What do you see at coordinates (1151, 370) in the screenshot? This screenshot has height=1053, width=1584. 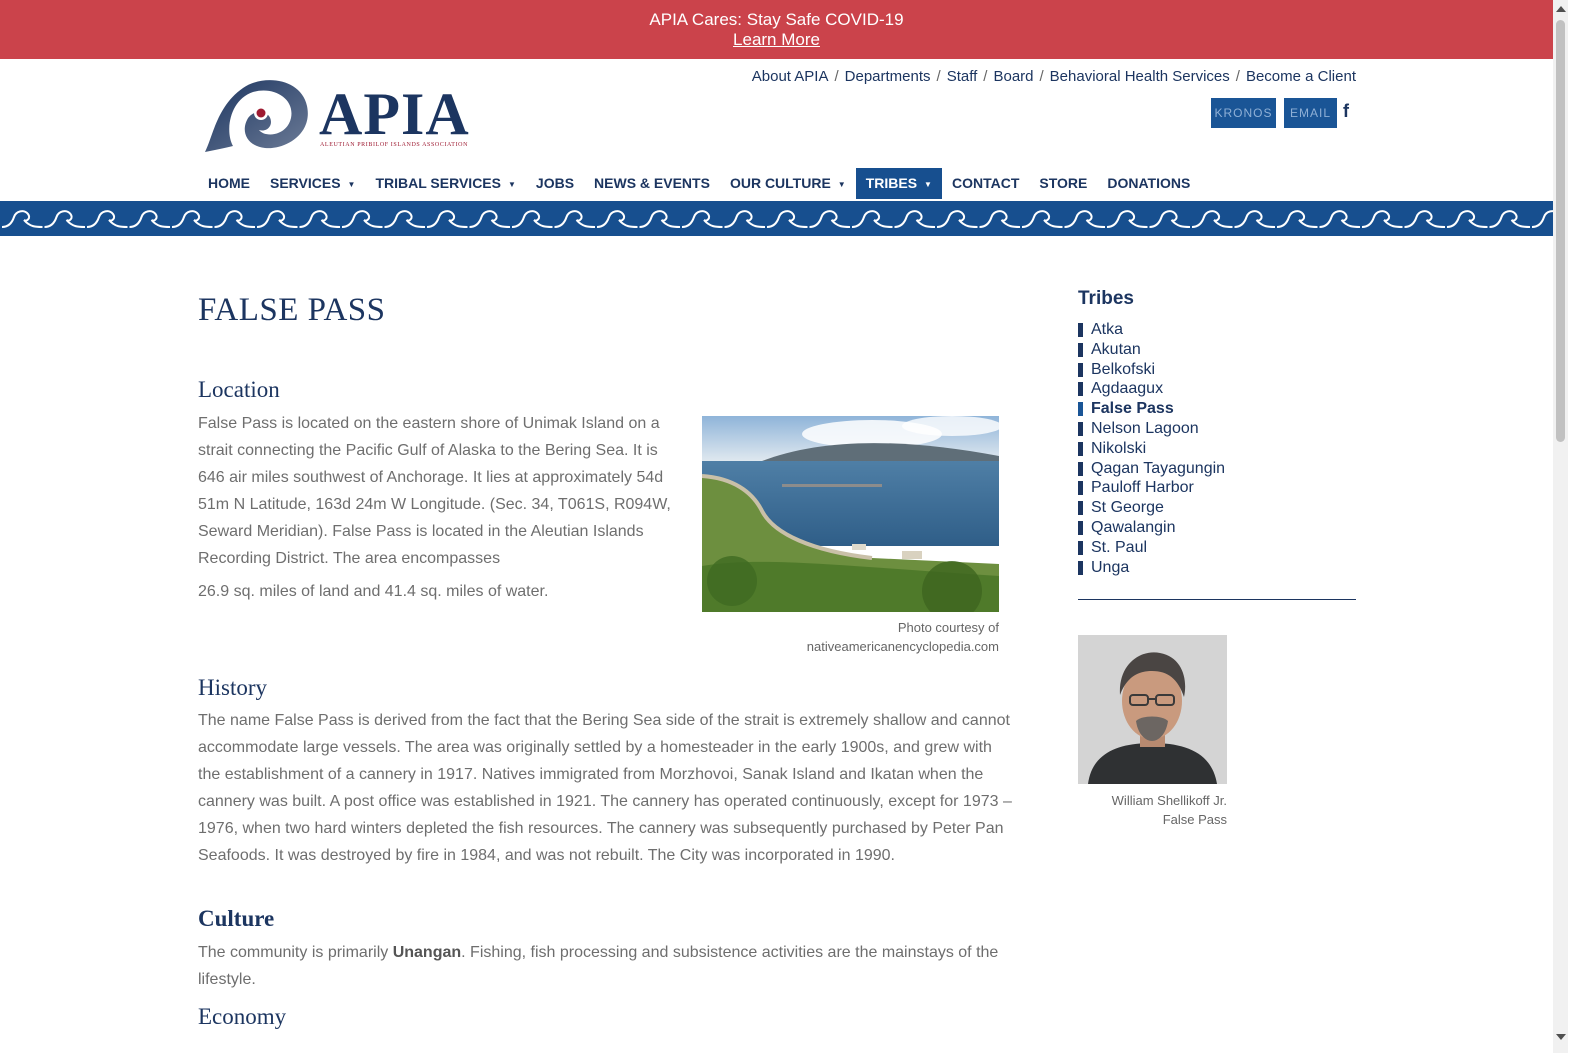 I see `tribe-link-belkofski: Belkofski` at bounding box center [1151, 370].